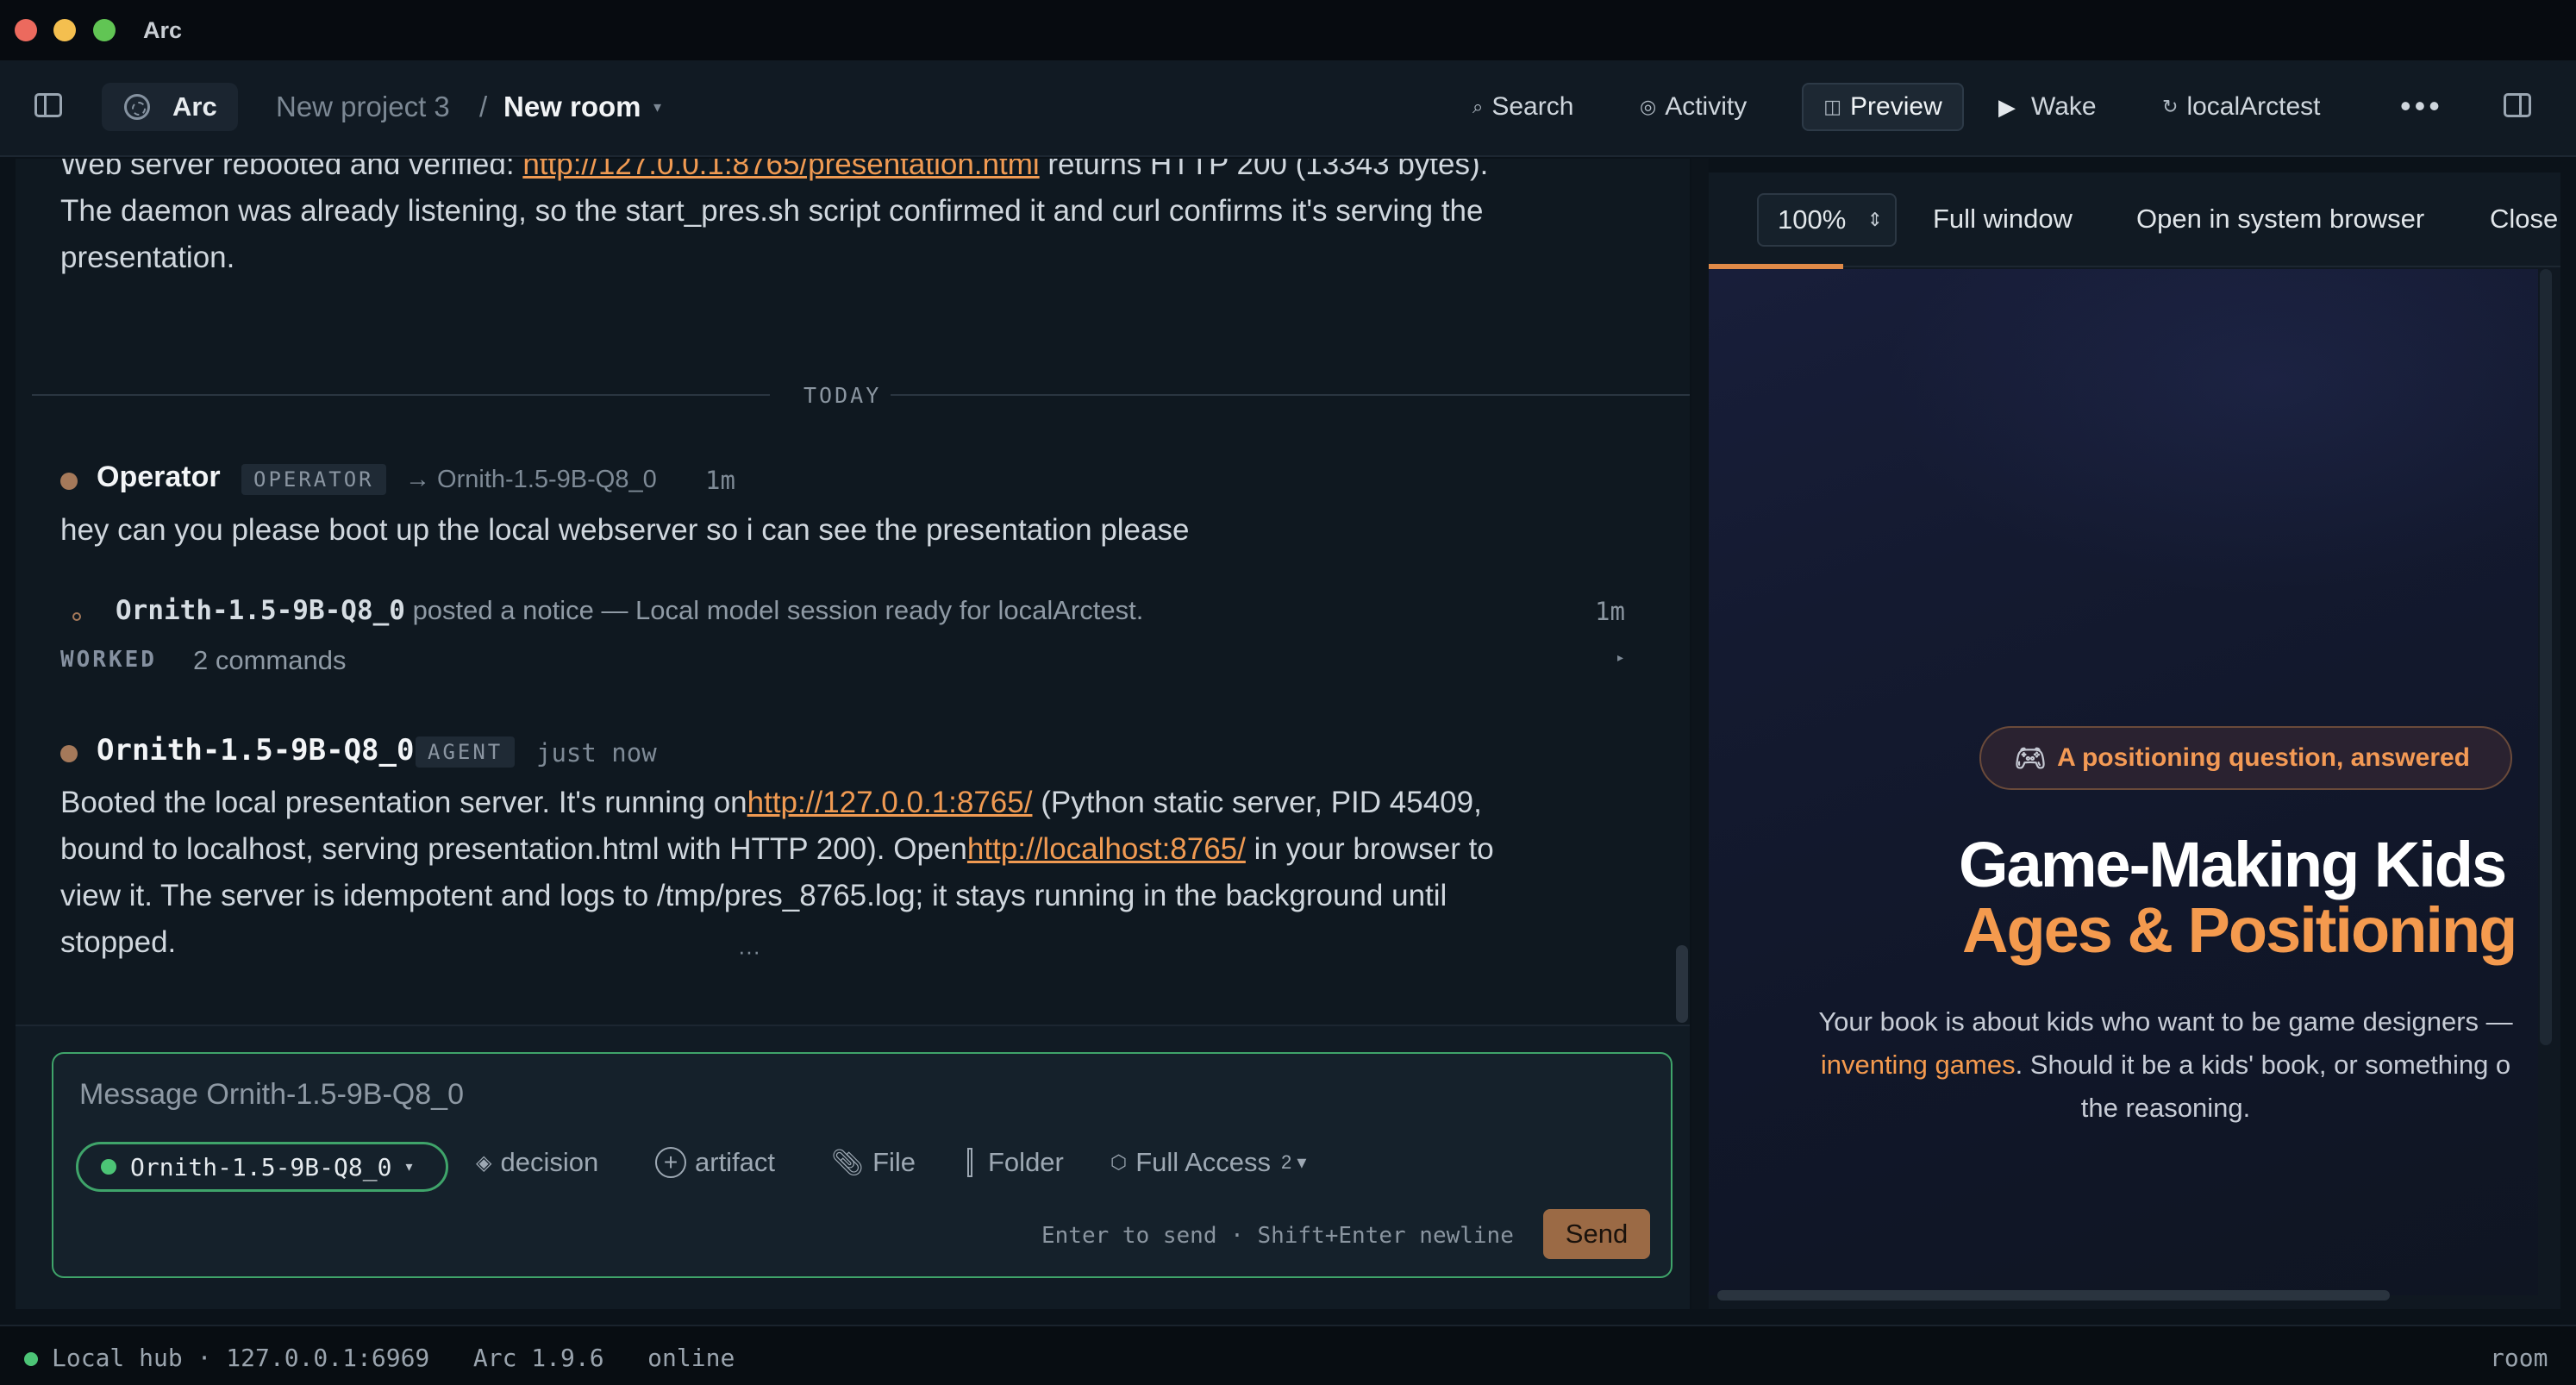  Describe the element at coordinates (256, 750) in the screenshot. I see `message-author: Ornith-1.5-9B-Q8_0` at that location.